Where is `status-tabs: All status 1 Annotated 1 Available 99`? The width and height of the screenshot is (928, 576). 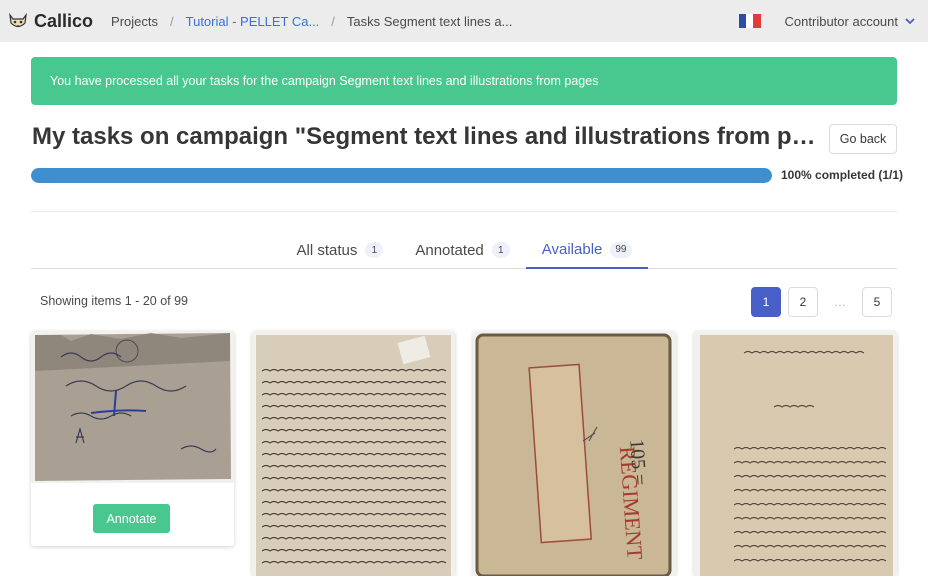 status-tabs: All status 1 Annotated 1 Available 99 is located at coordinates (464, 250).